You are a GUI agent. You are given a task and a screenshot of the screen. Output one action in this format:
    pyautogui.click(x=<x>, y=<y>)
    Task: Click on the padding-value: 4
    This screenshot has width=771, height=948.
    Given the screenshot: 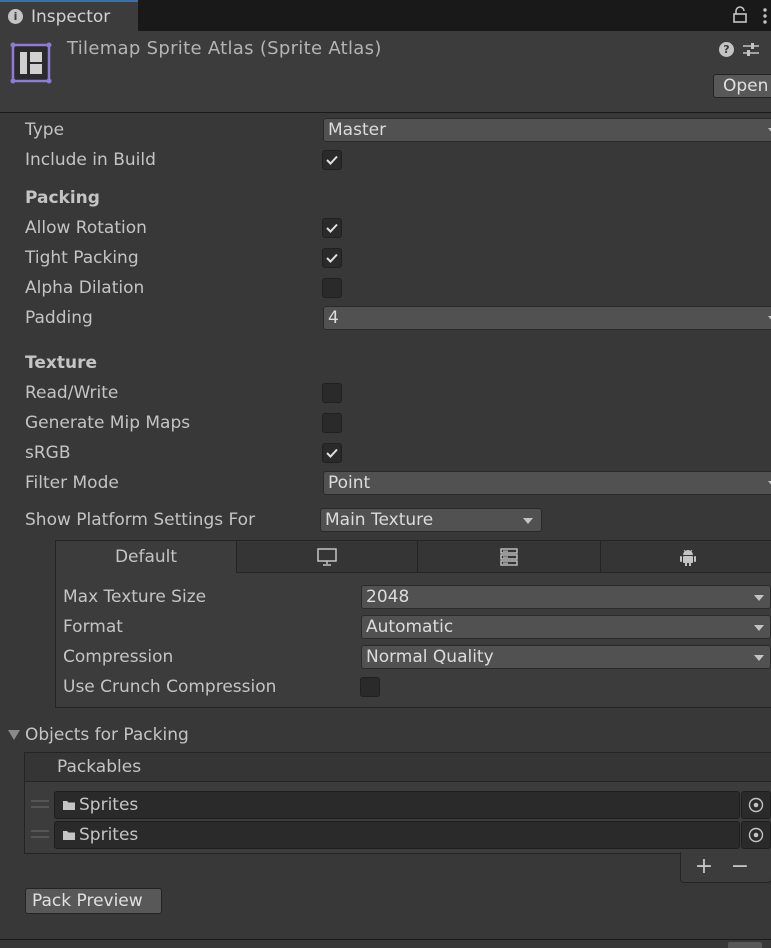 What is the action you would take?
    pyautogui.click(x=333, y=318)
    